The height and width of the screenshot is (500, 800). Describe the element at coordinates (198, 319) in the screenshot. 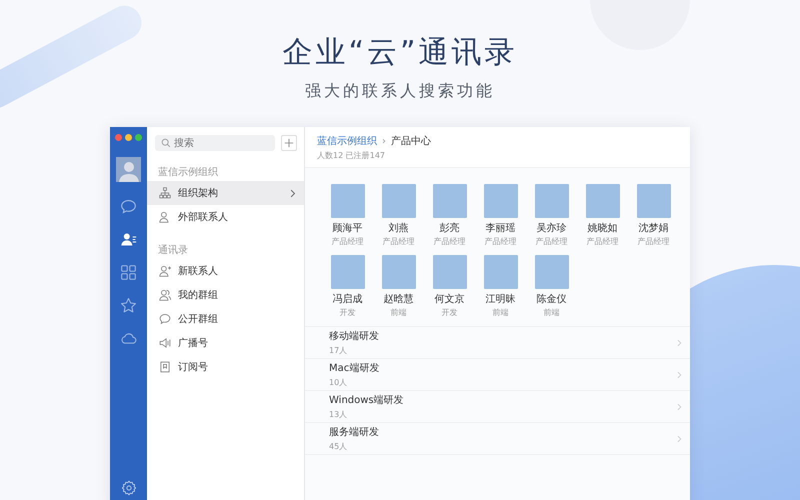

I see `sidebar-item-label: 公开群组` at that location.